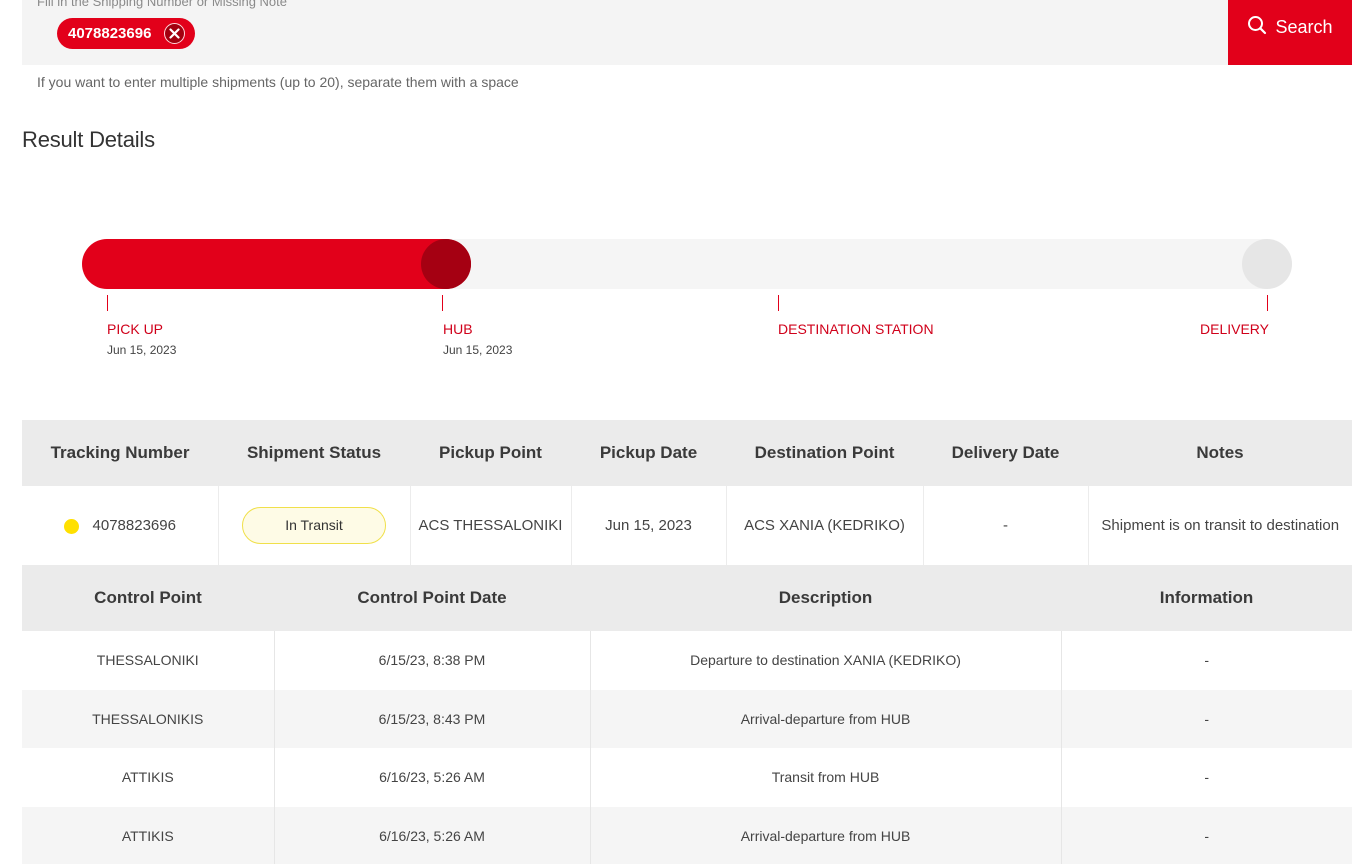  What do you see at coordinates (824, 453) in the screenshot?
I see `header-destination-point: Destination Point` at bounding box center [824, 453].